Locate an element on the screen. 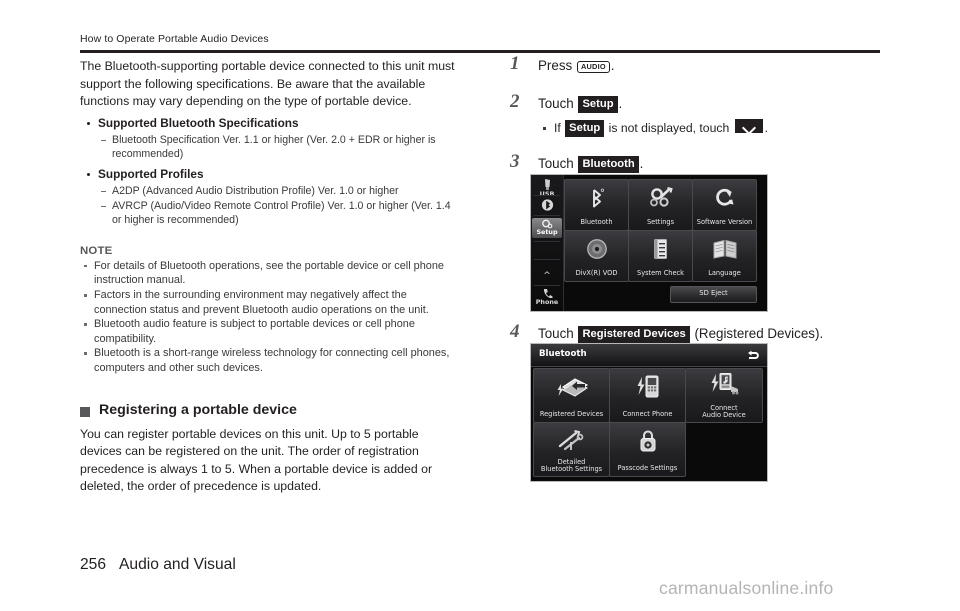  tile-registered-devices: Registered Devices is located at coordinates (571, 395).